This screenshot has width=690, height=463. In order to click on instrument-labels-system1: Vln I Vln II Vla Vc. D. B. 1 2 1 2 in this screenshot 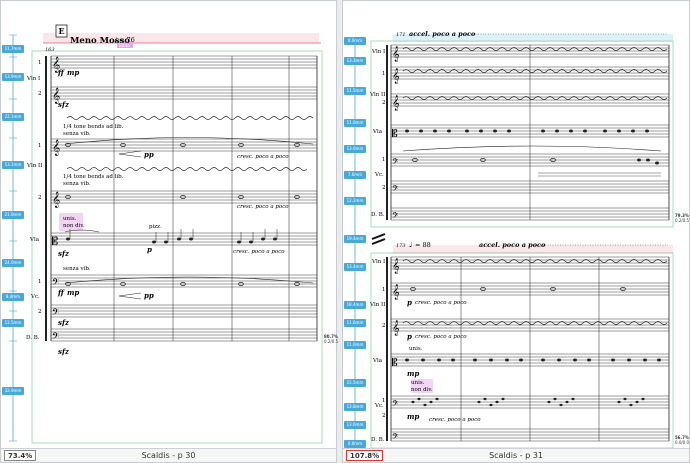, I will do `click(377, 133)`.